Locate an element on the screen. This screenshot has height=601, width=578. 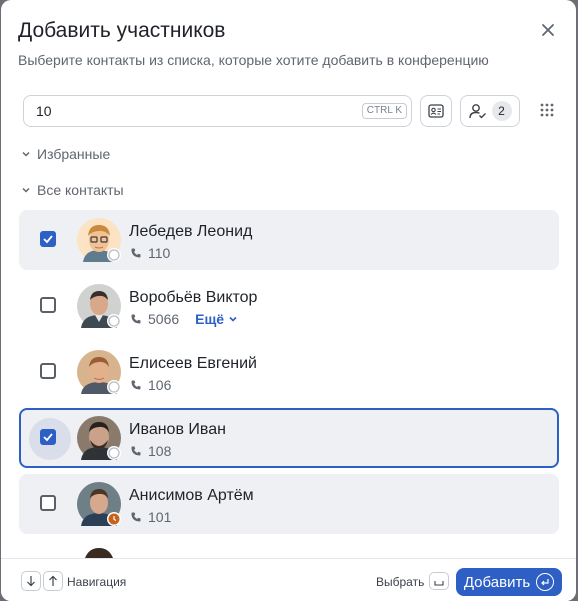
contact-row: Елисеев Евгений 106 is located at coordinates (289, 372).